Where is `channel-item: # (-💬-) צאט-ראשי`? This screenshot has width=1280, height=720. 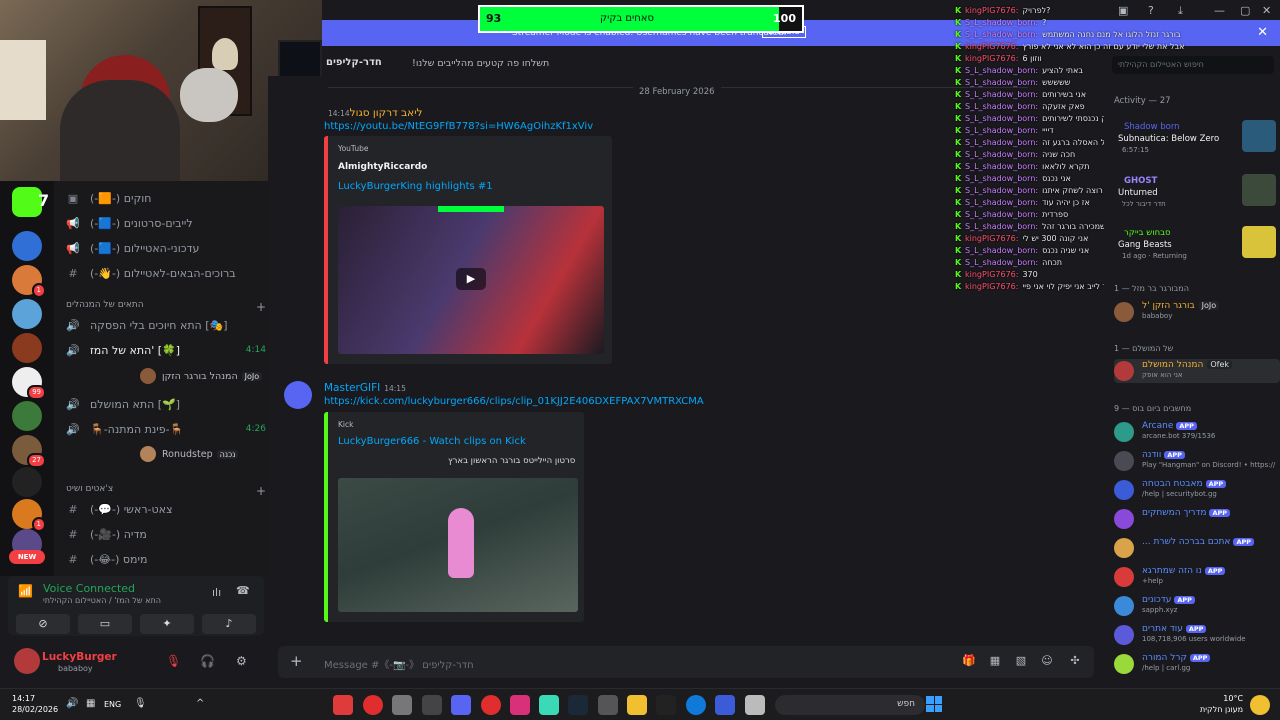 channel-item: # (-💬-) צאט-ראשי is located at coordinates (166, 509).